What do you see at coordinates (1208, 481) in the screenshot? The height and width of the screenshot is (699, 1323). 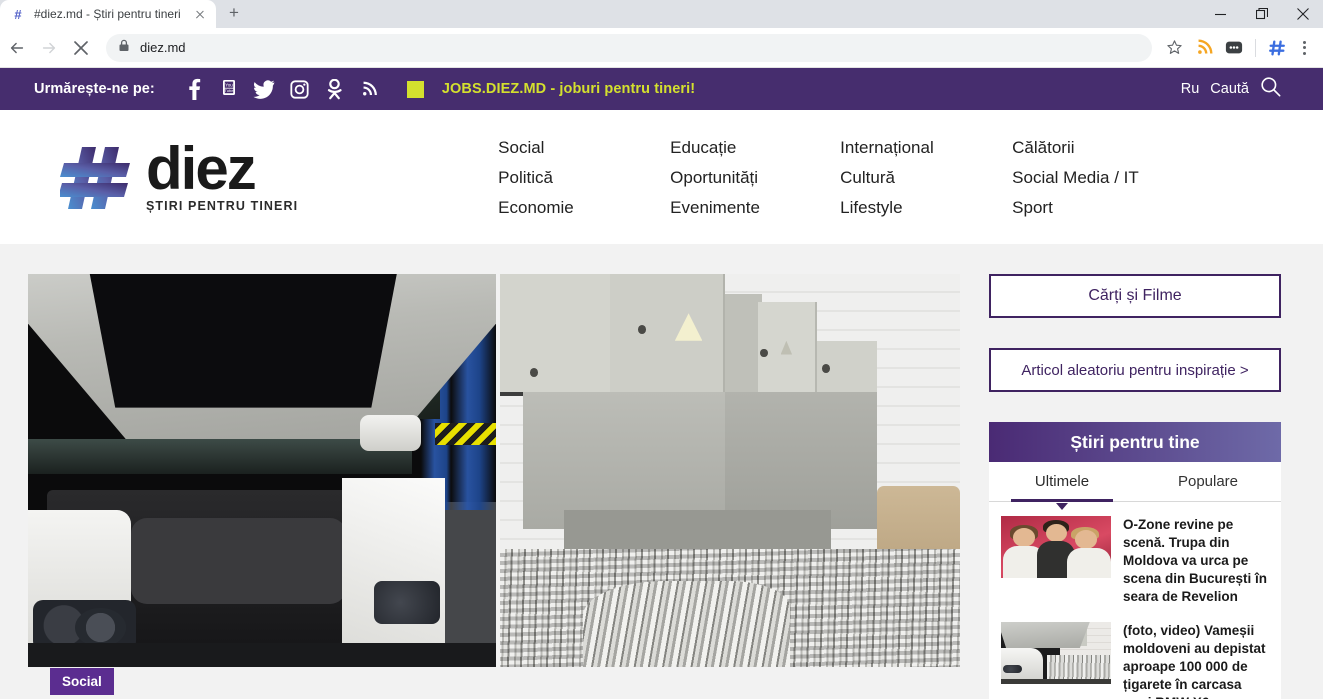 I see `tab-populare: Populare` at bounding box center [1208, 481].